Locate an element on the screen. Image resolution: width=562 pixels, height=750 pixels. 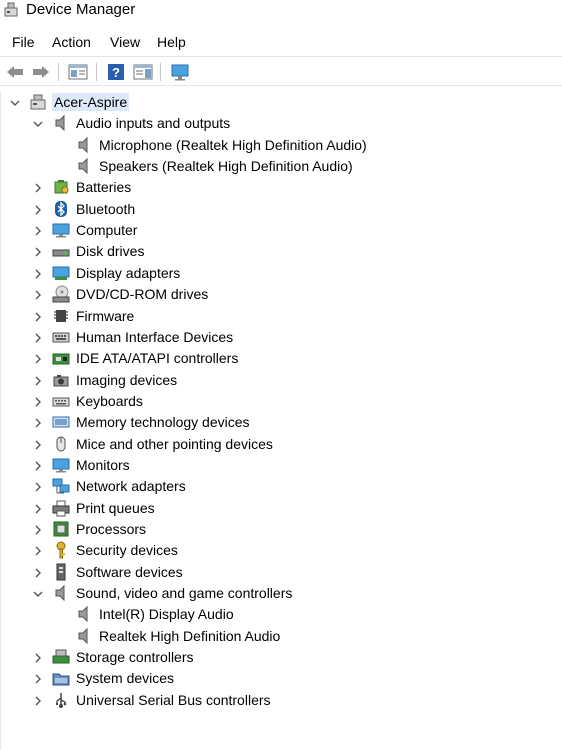
memory-icon is located at coordinates (61, 422).